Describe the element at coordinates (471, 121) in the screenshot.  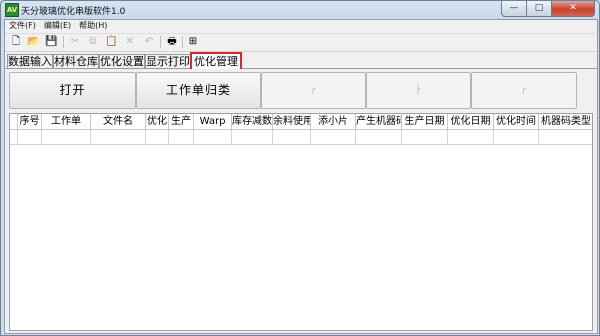
I see `column-header: 优化日期` at that location.